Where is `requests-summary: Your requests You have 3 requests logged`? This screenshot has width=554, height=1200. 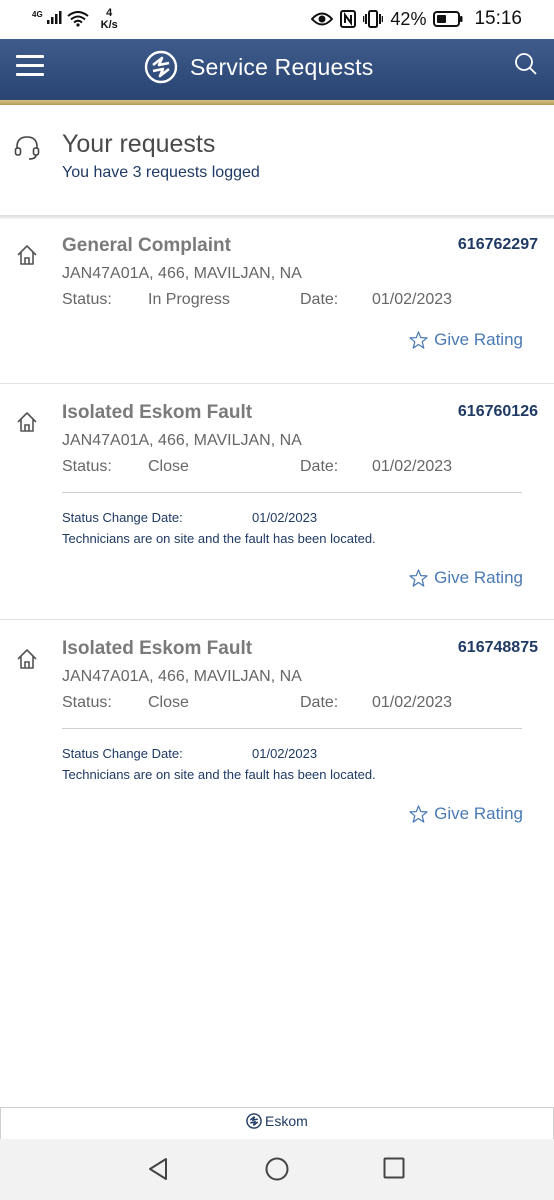
requests-summary: Your requests You have 3 requests logged is located at coordinates (277, 160).